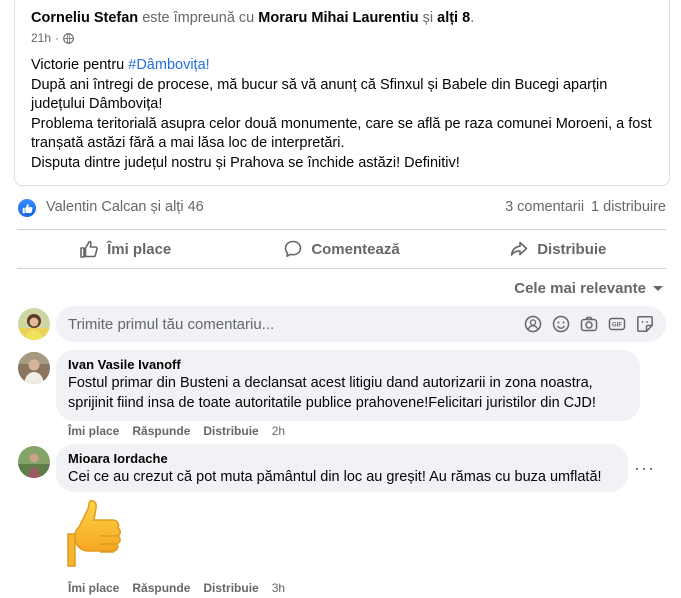 This screenshot has width=681, height=598. I want to click on comment-icon, so click(293, 248).